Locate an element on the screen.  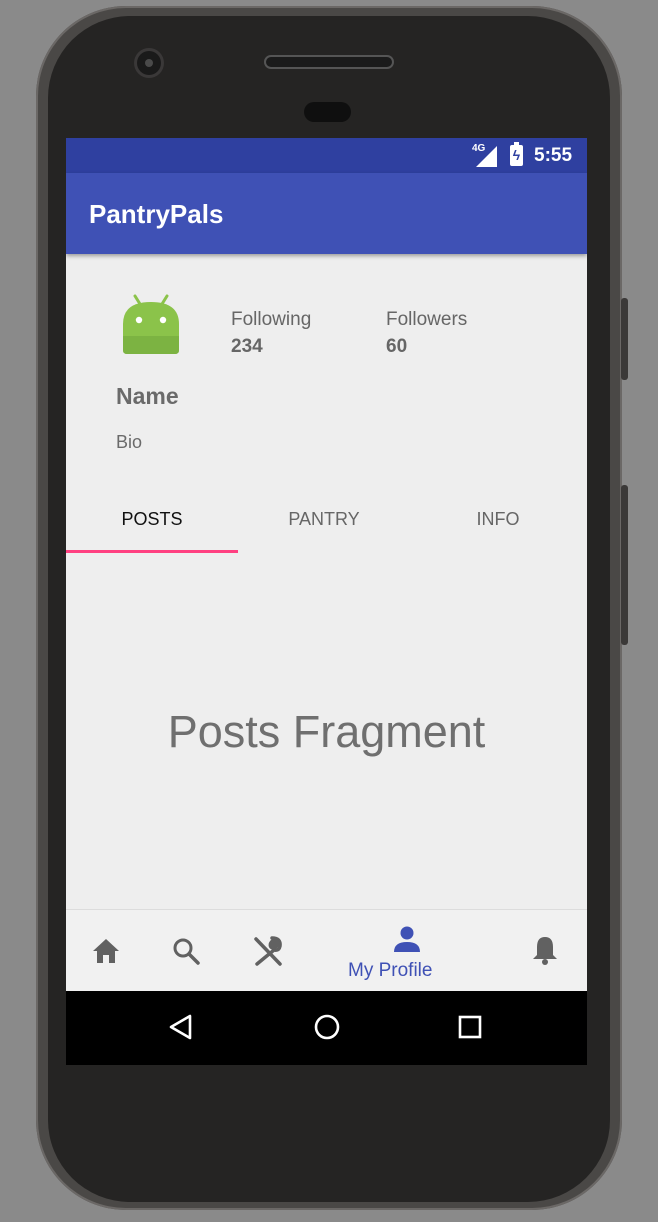
front-camera is located at coordinates (149, 63).